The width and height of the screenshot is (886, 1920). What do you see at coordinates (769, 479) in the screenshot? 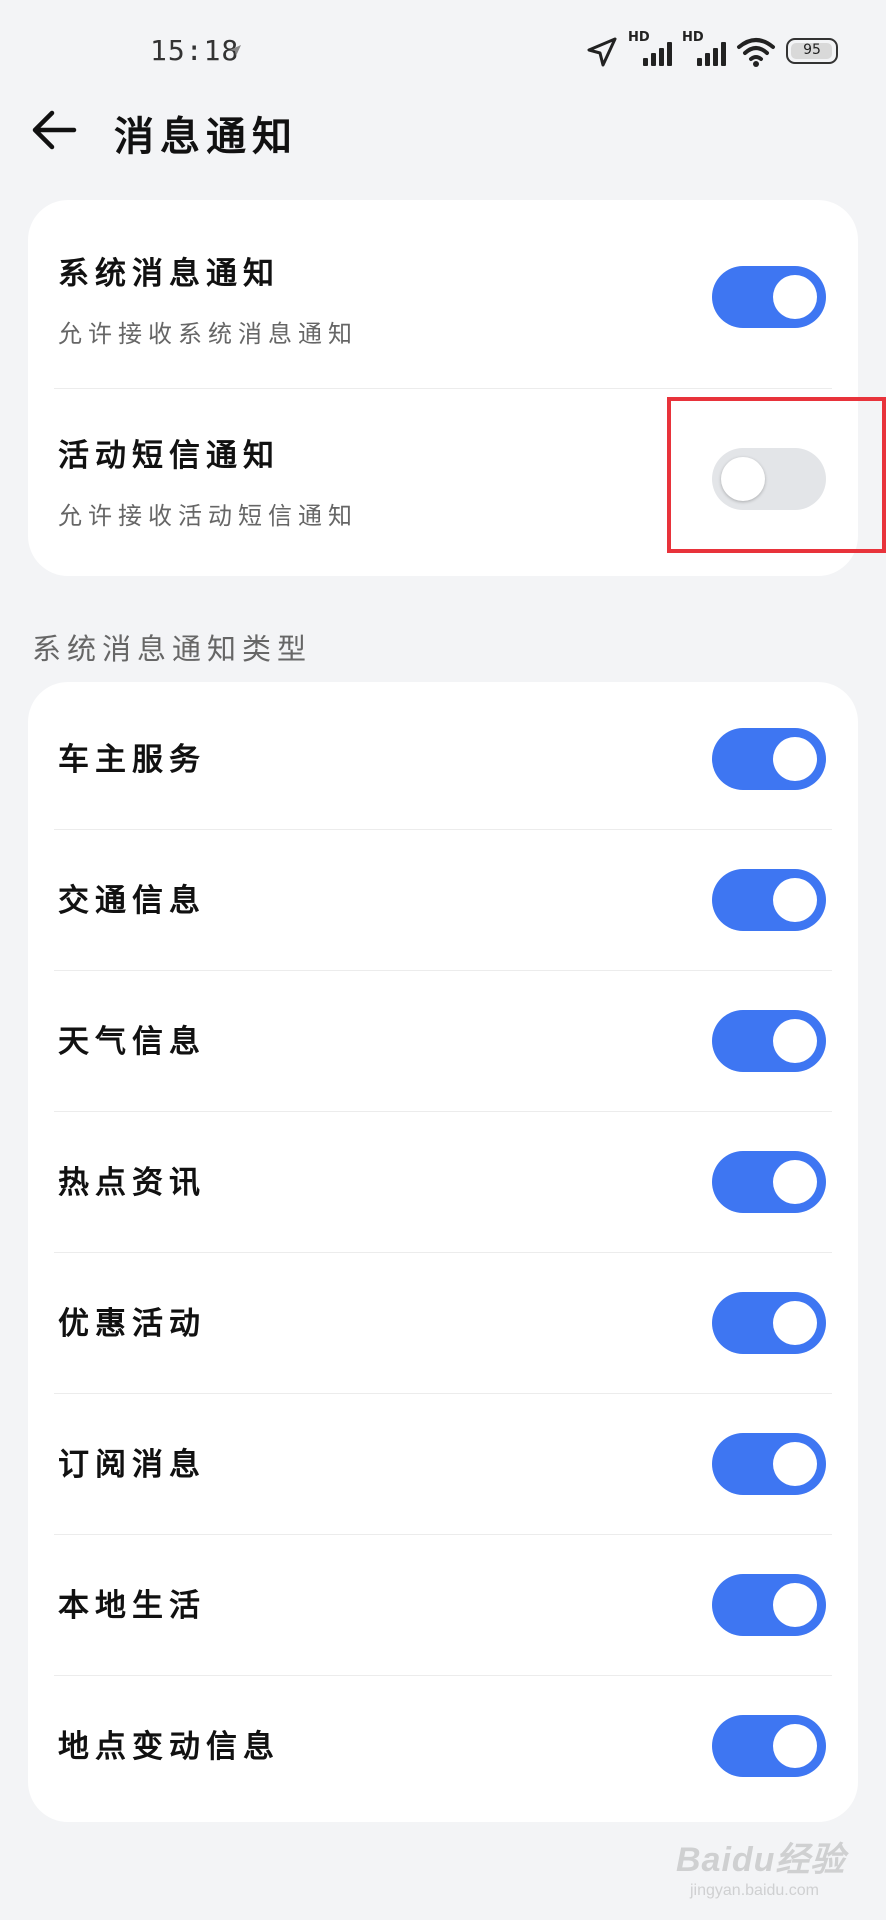
I see `activity-sms-toggle` at bounding box center [769, 479].